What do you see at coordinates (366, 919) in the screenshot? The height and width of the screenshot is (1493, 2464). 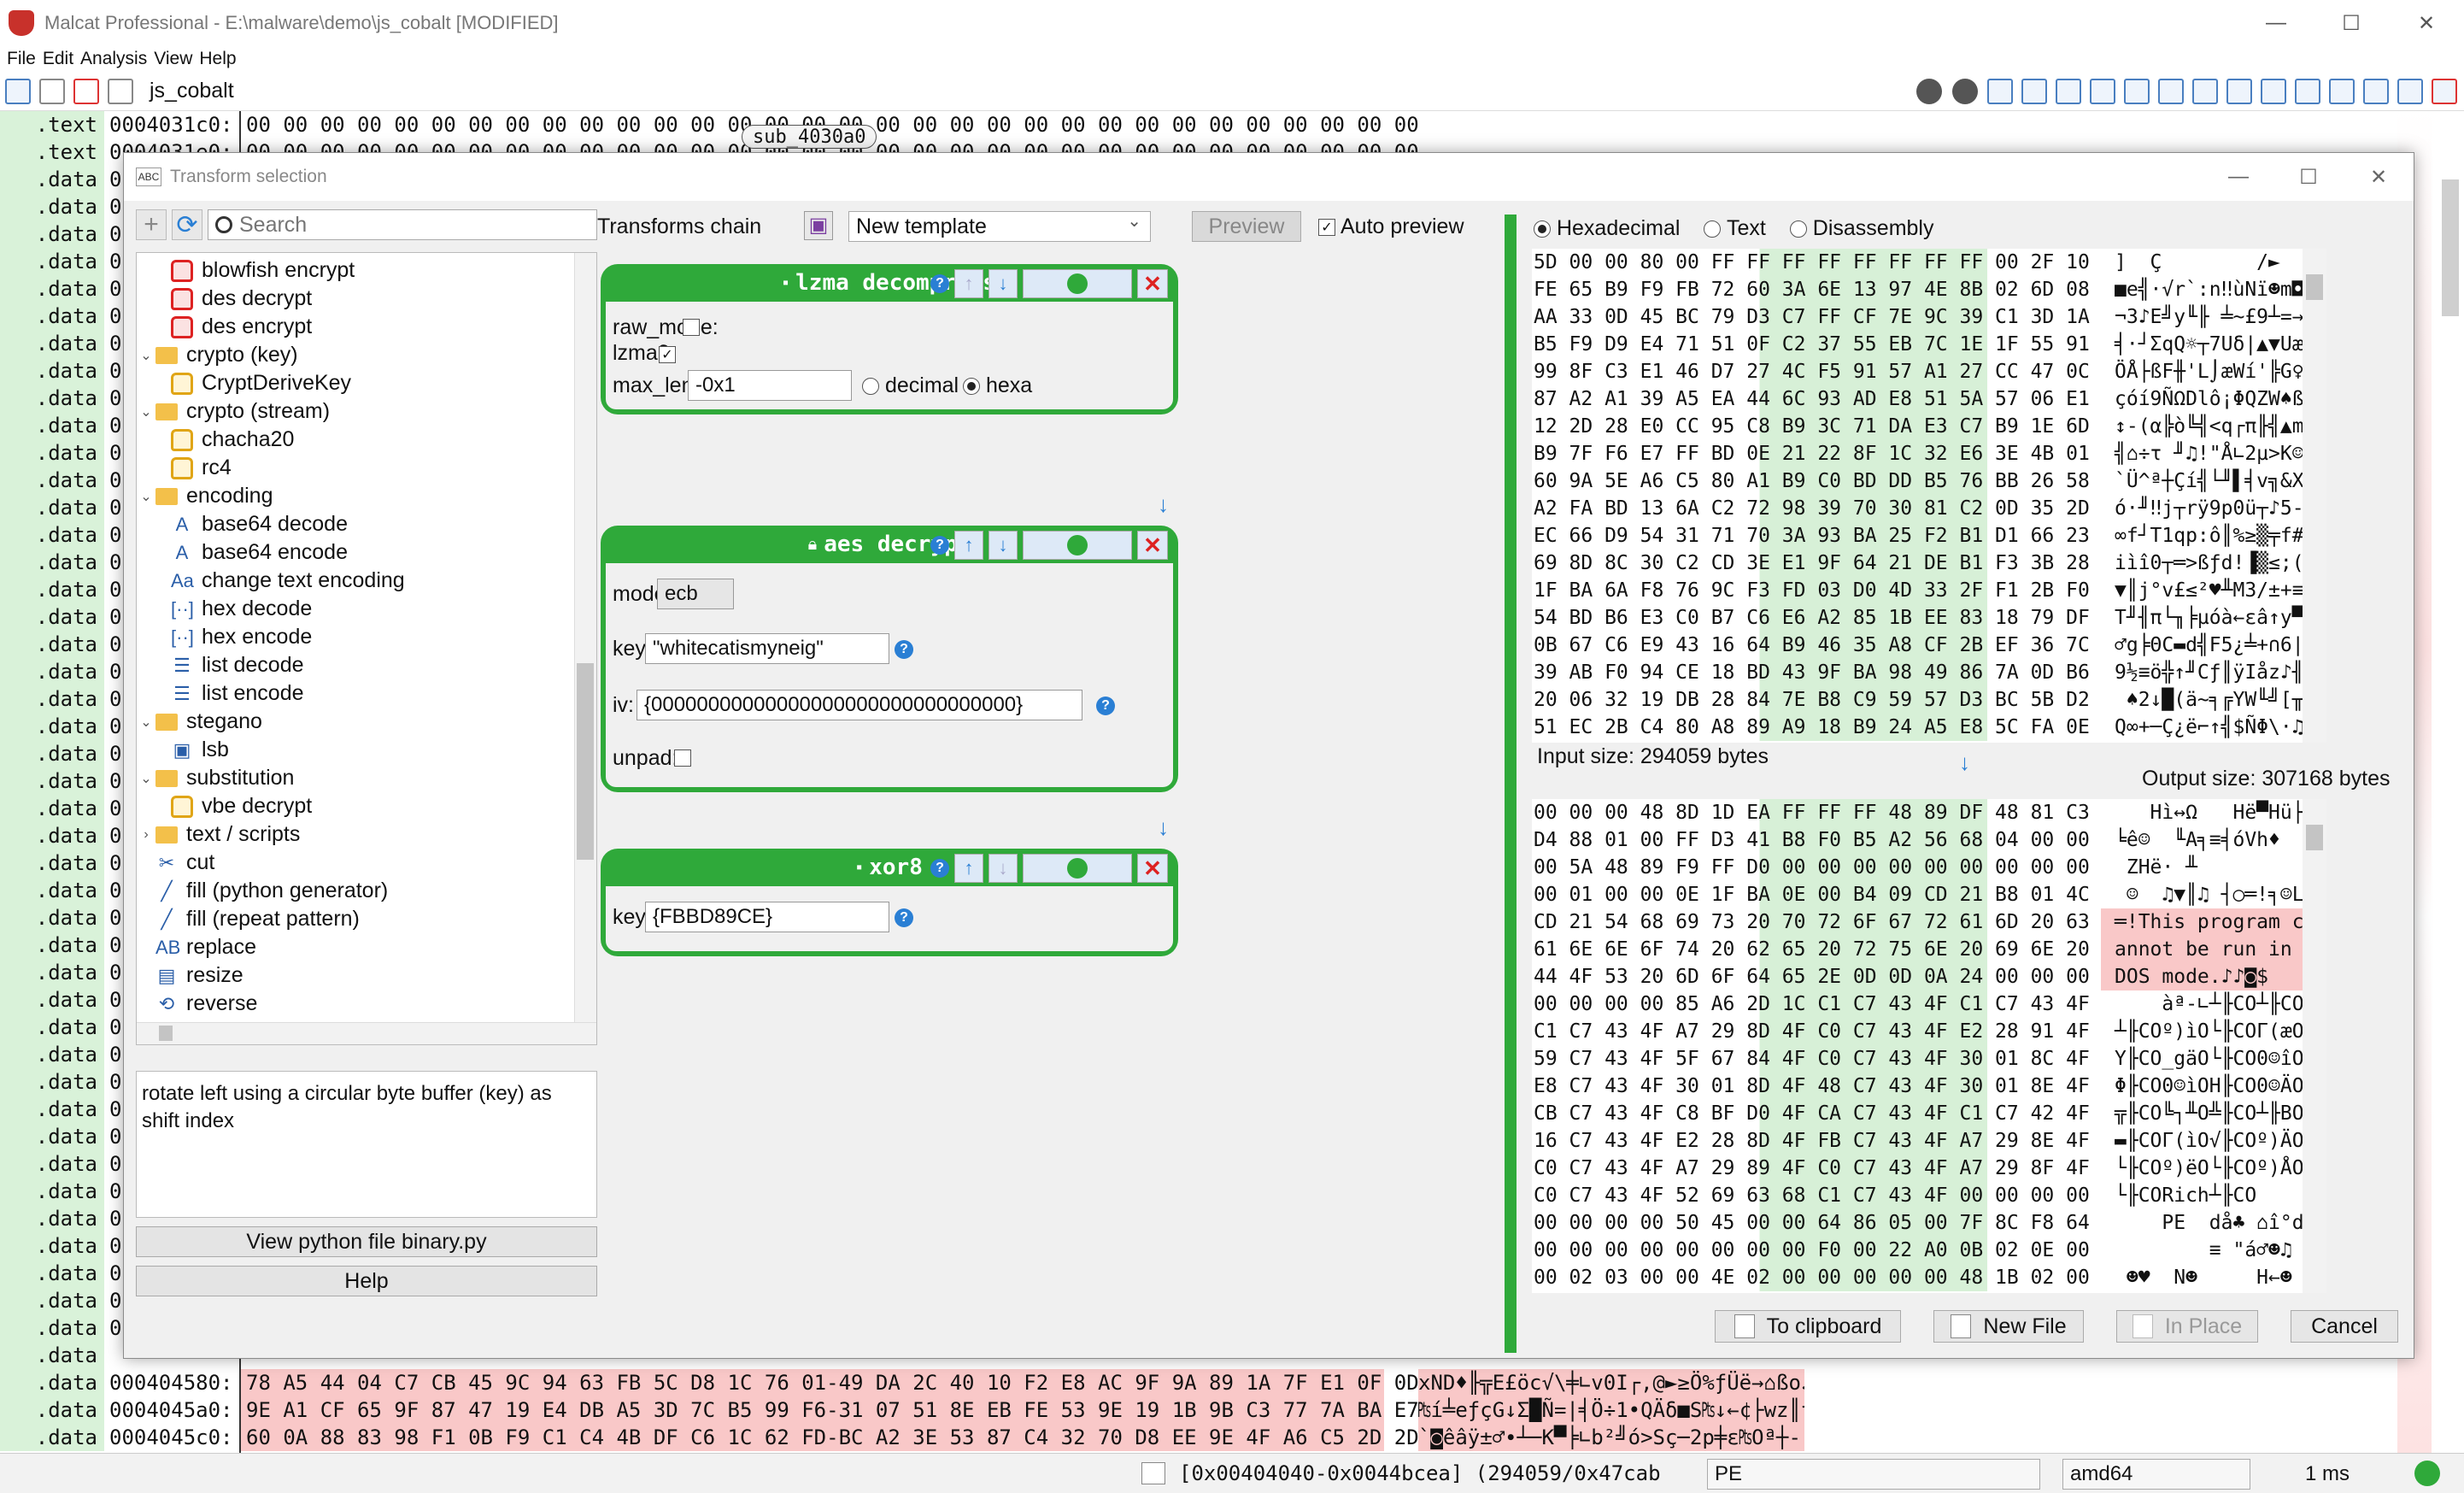 I see `tree-item: ╱ fill (repeat pattern)` at bounding box center [366, 919].